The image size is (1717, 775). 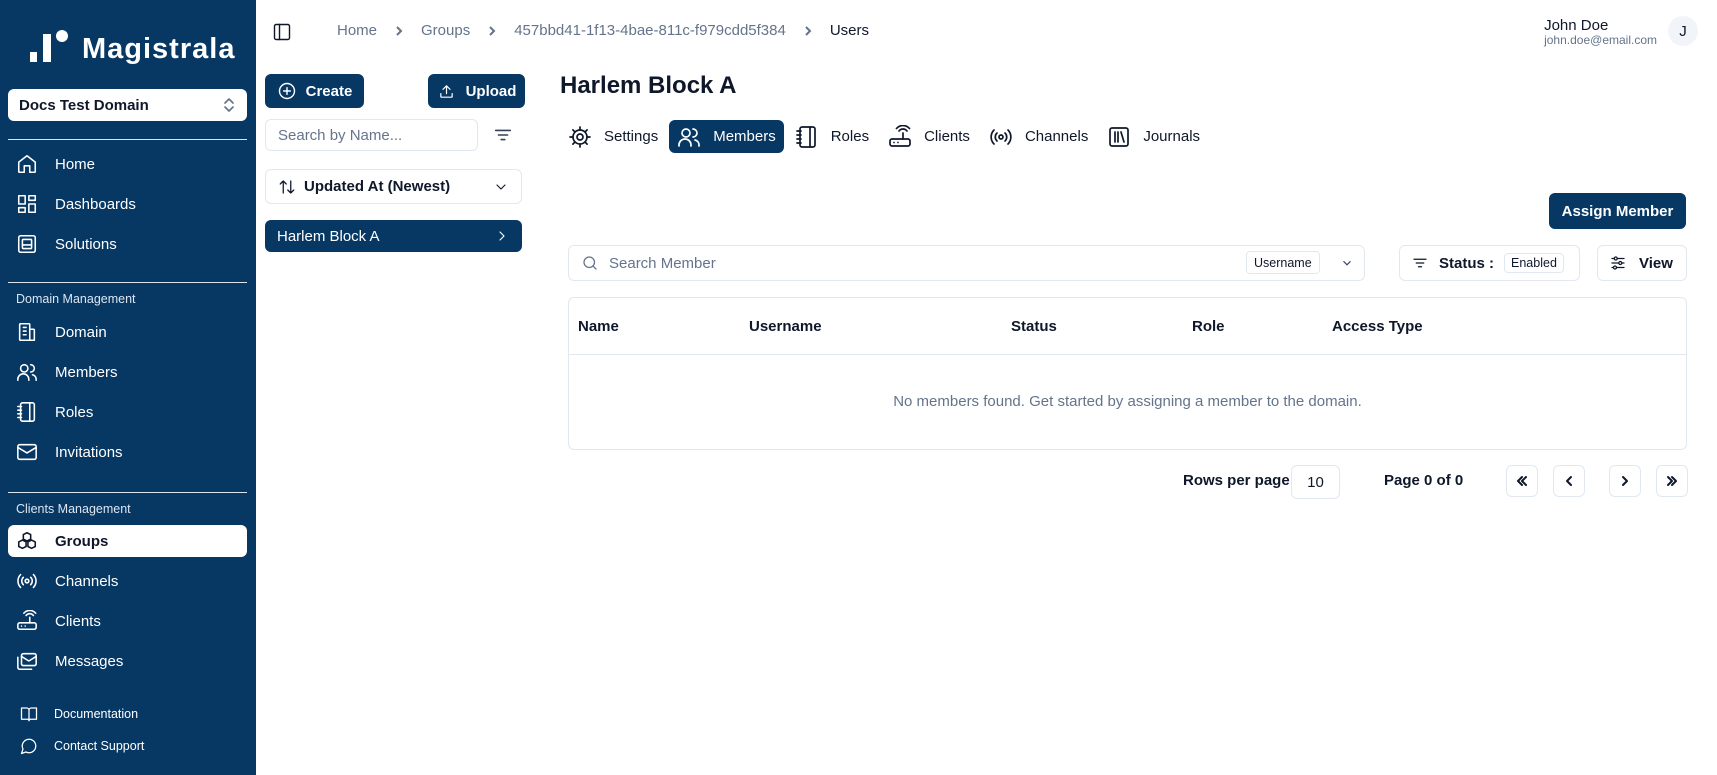 What do you see at coordinates (76, 299) in the screenshot?
I see `section-heading-domain-management: Domain Management` at bounding box center [76, 299].